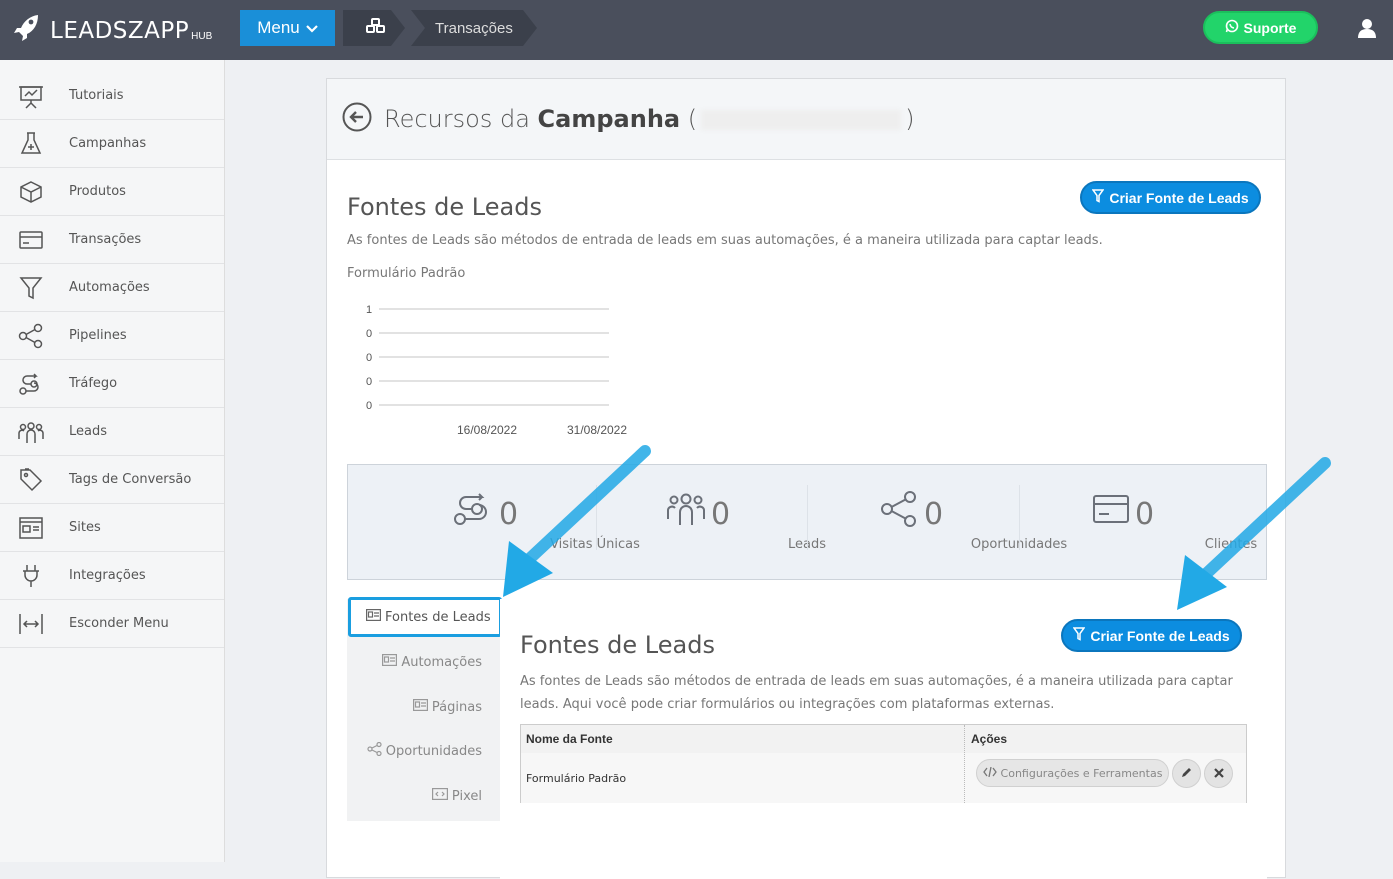 The image size is (1393, 879). What do you see at coordinates (311, 28) in the screenshot?
I see `chevron-down-icon` at bounding box center [311, 28].